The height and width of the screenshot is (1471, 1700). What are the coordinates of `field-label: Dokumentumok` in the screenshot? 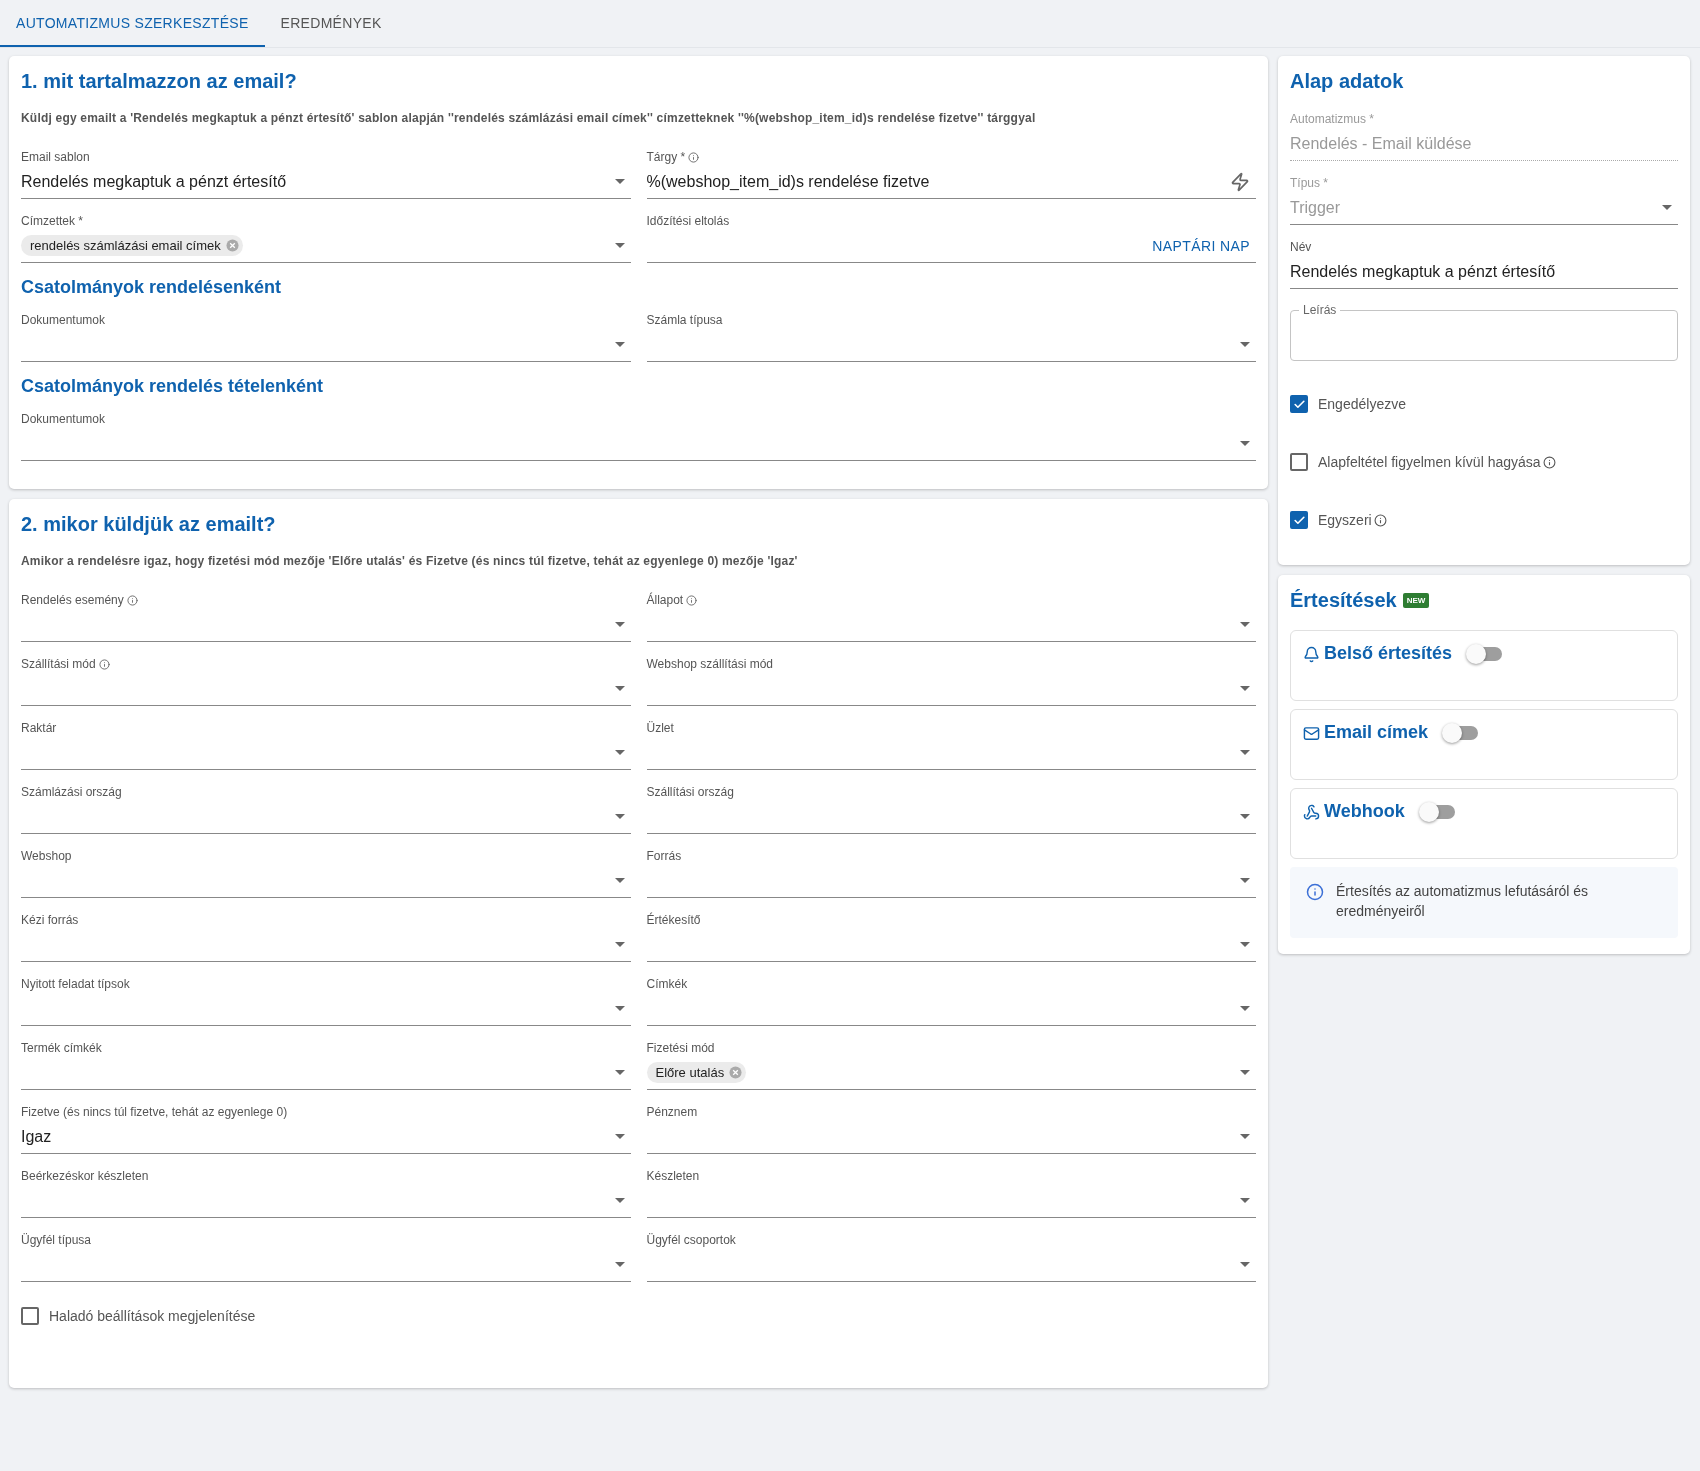 It's located at (63, 419).